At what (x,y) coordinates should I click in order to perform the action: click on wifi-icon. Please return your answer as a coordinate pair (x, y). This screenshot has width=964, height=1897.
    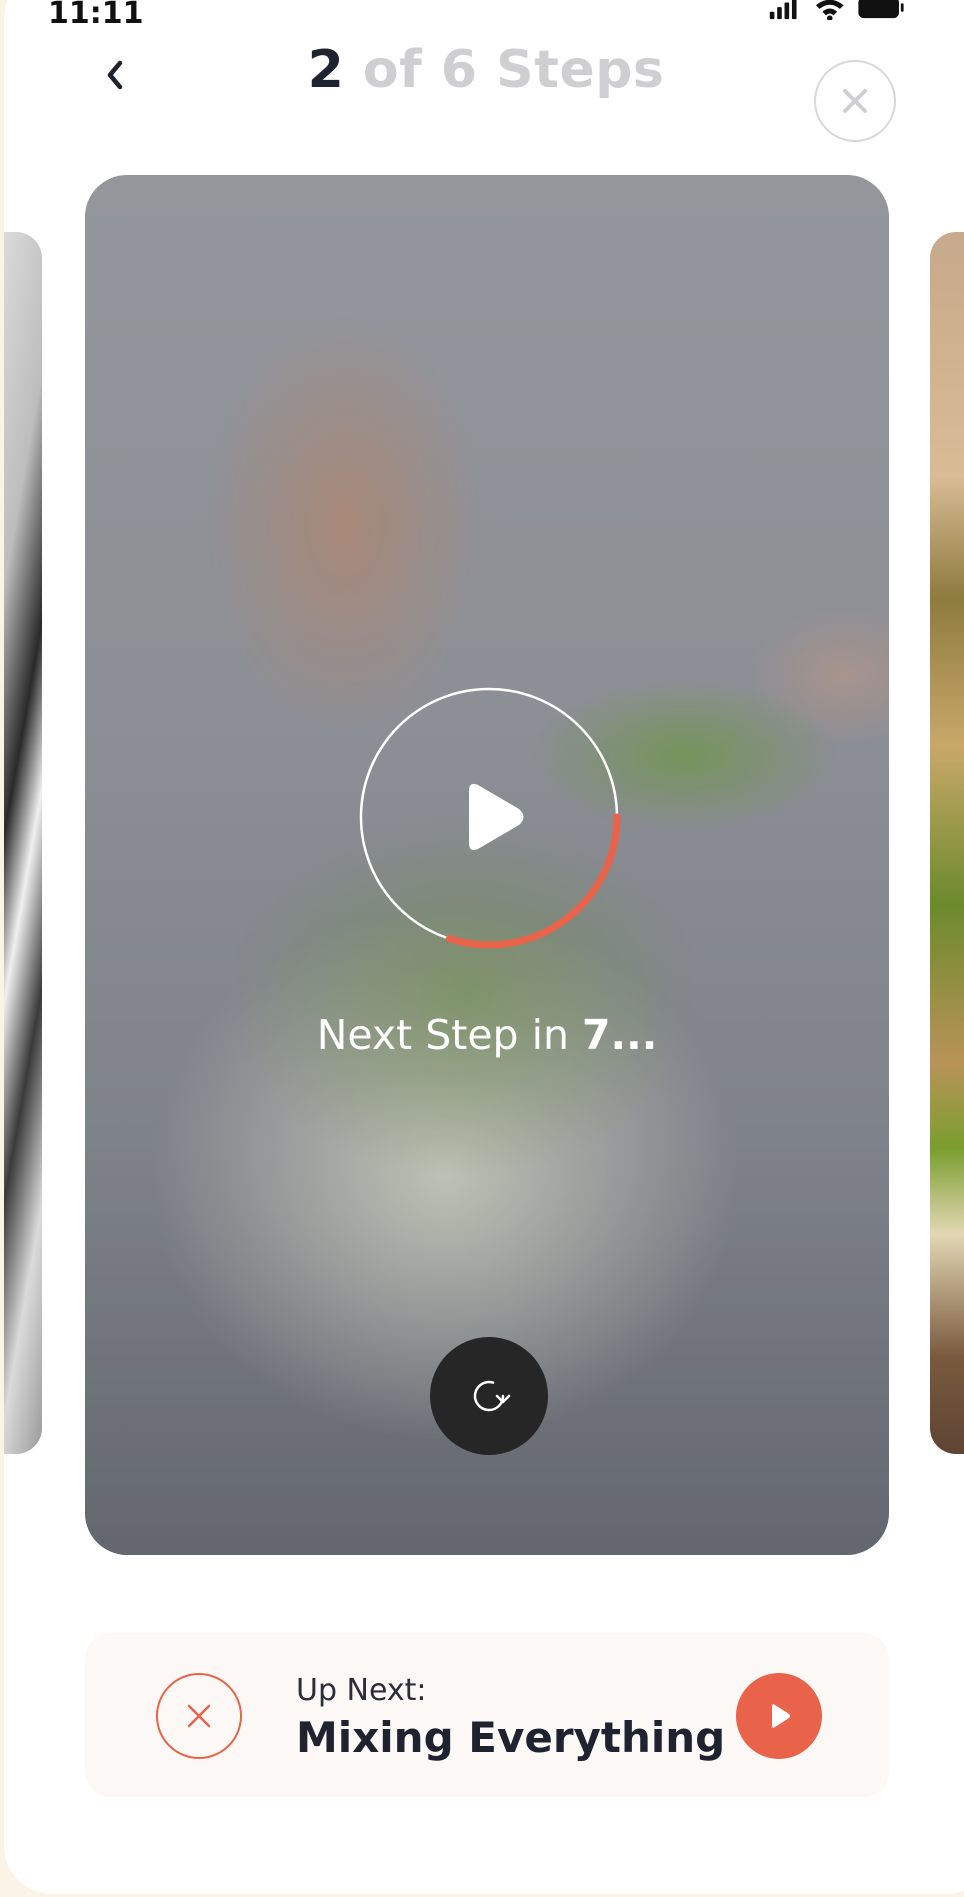
    Looking at the image, I should click on (829, 10).